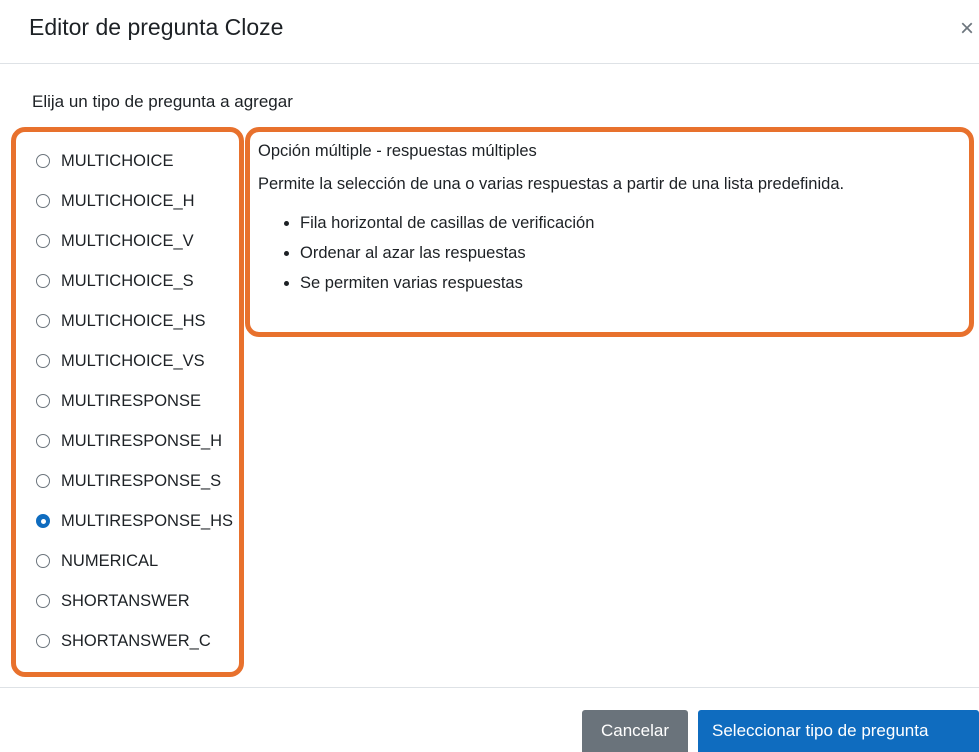 This screenshot has height=752, width=979. I want to click on dialog-title: Editor de pregunta Cloze, so click(156, 27).